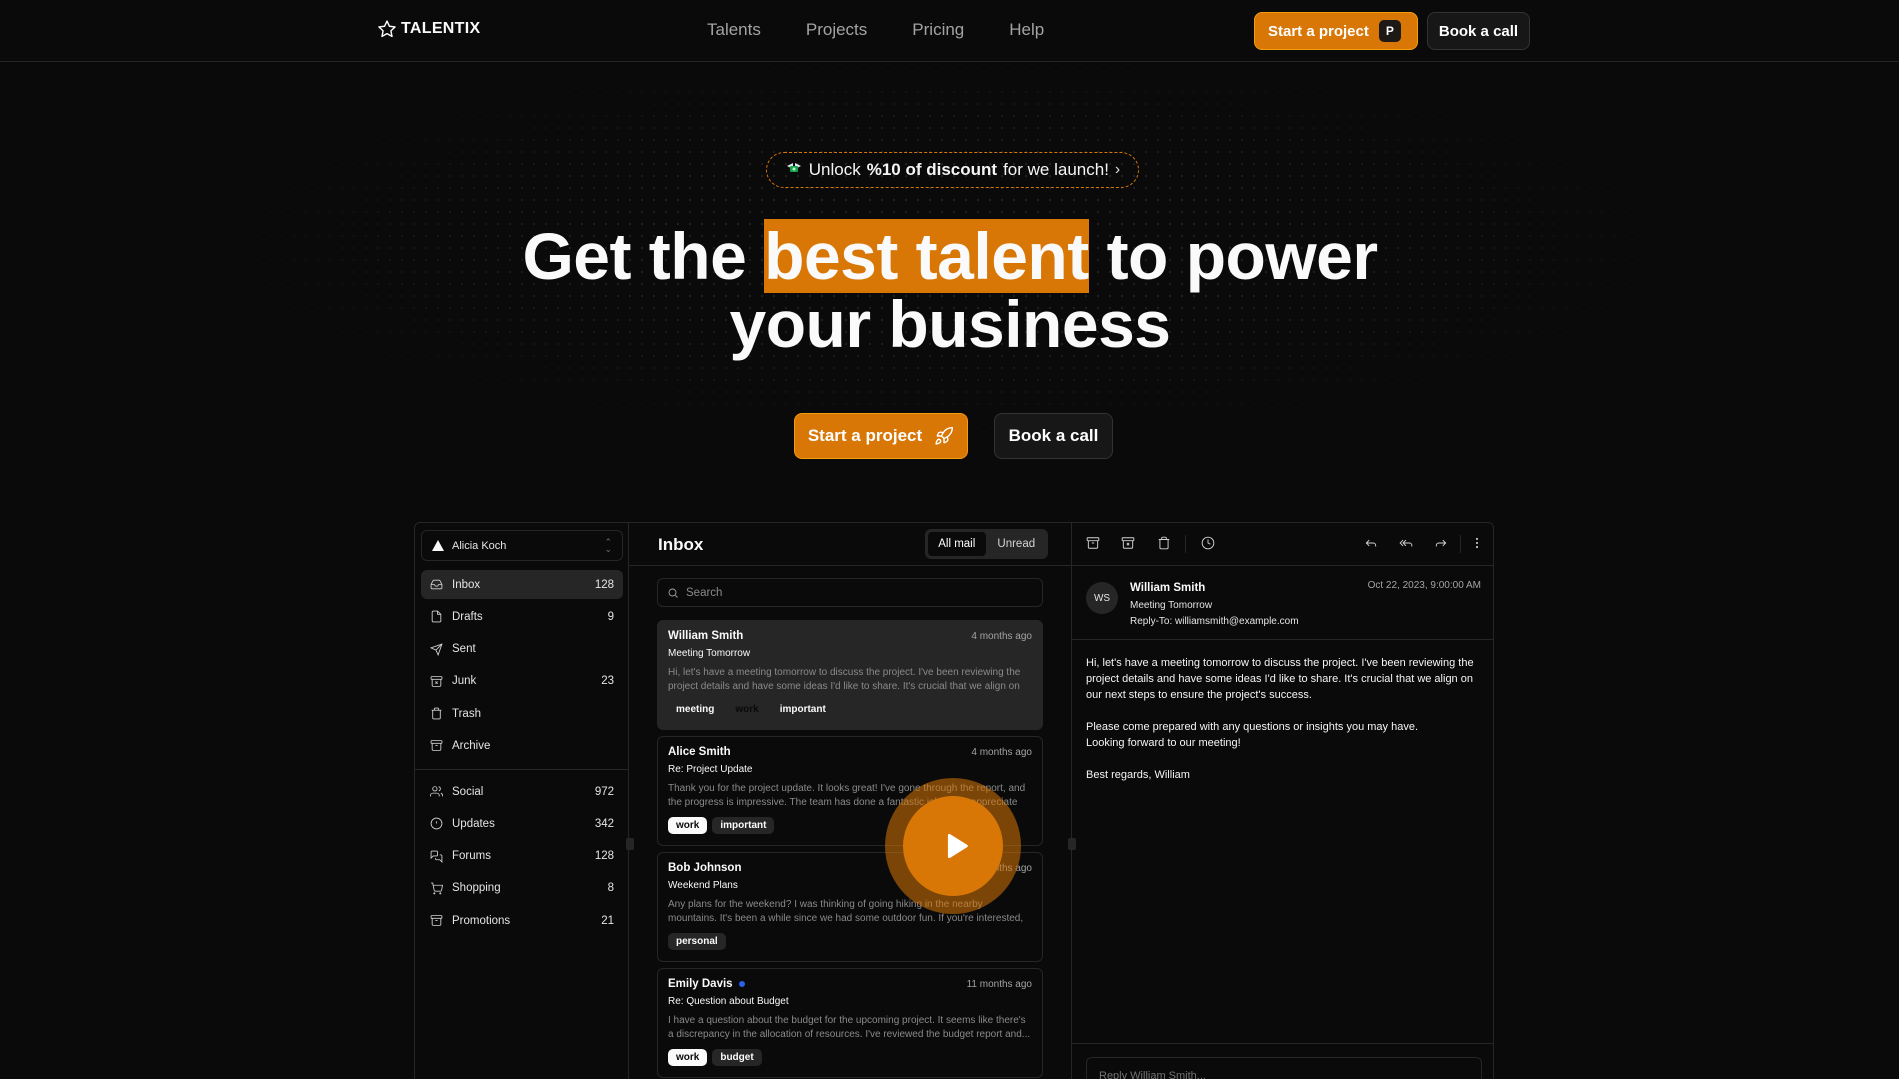 This screenshot has width=1899, height=1079. Describe the element at coordinates (710, 769) in the screenshot. I see `mail-subject: Re: Project Update` at that location.